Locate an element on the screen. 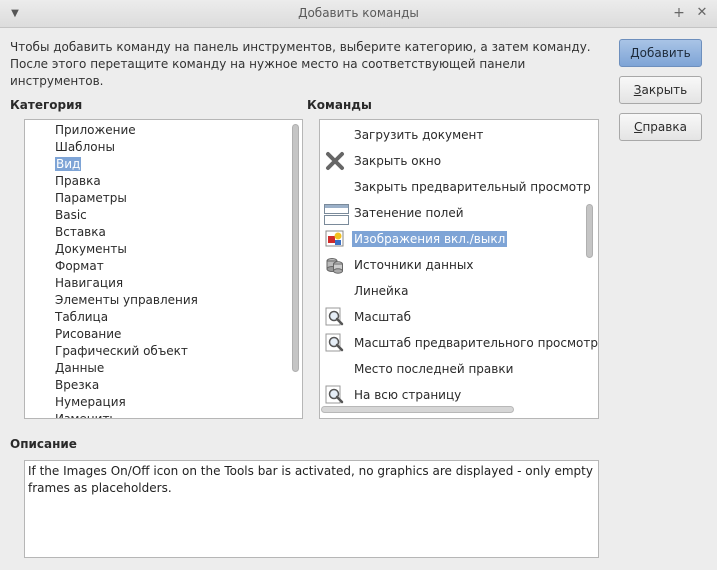 This screenshot has width=717, height=570. commands-hscrollbar-thumb is located at coordinates (417, 409).